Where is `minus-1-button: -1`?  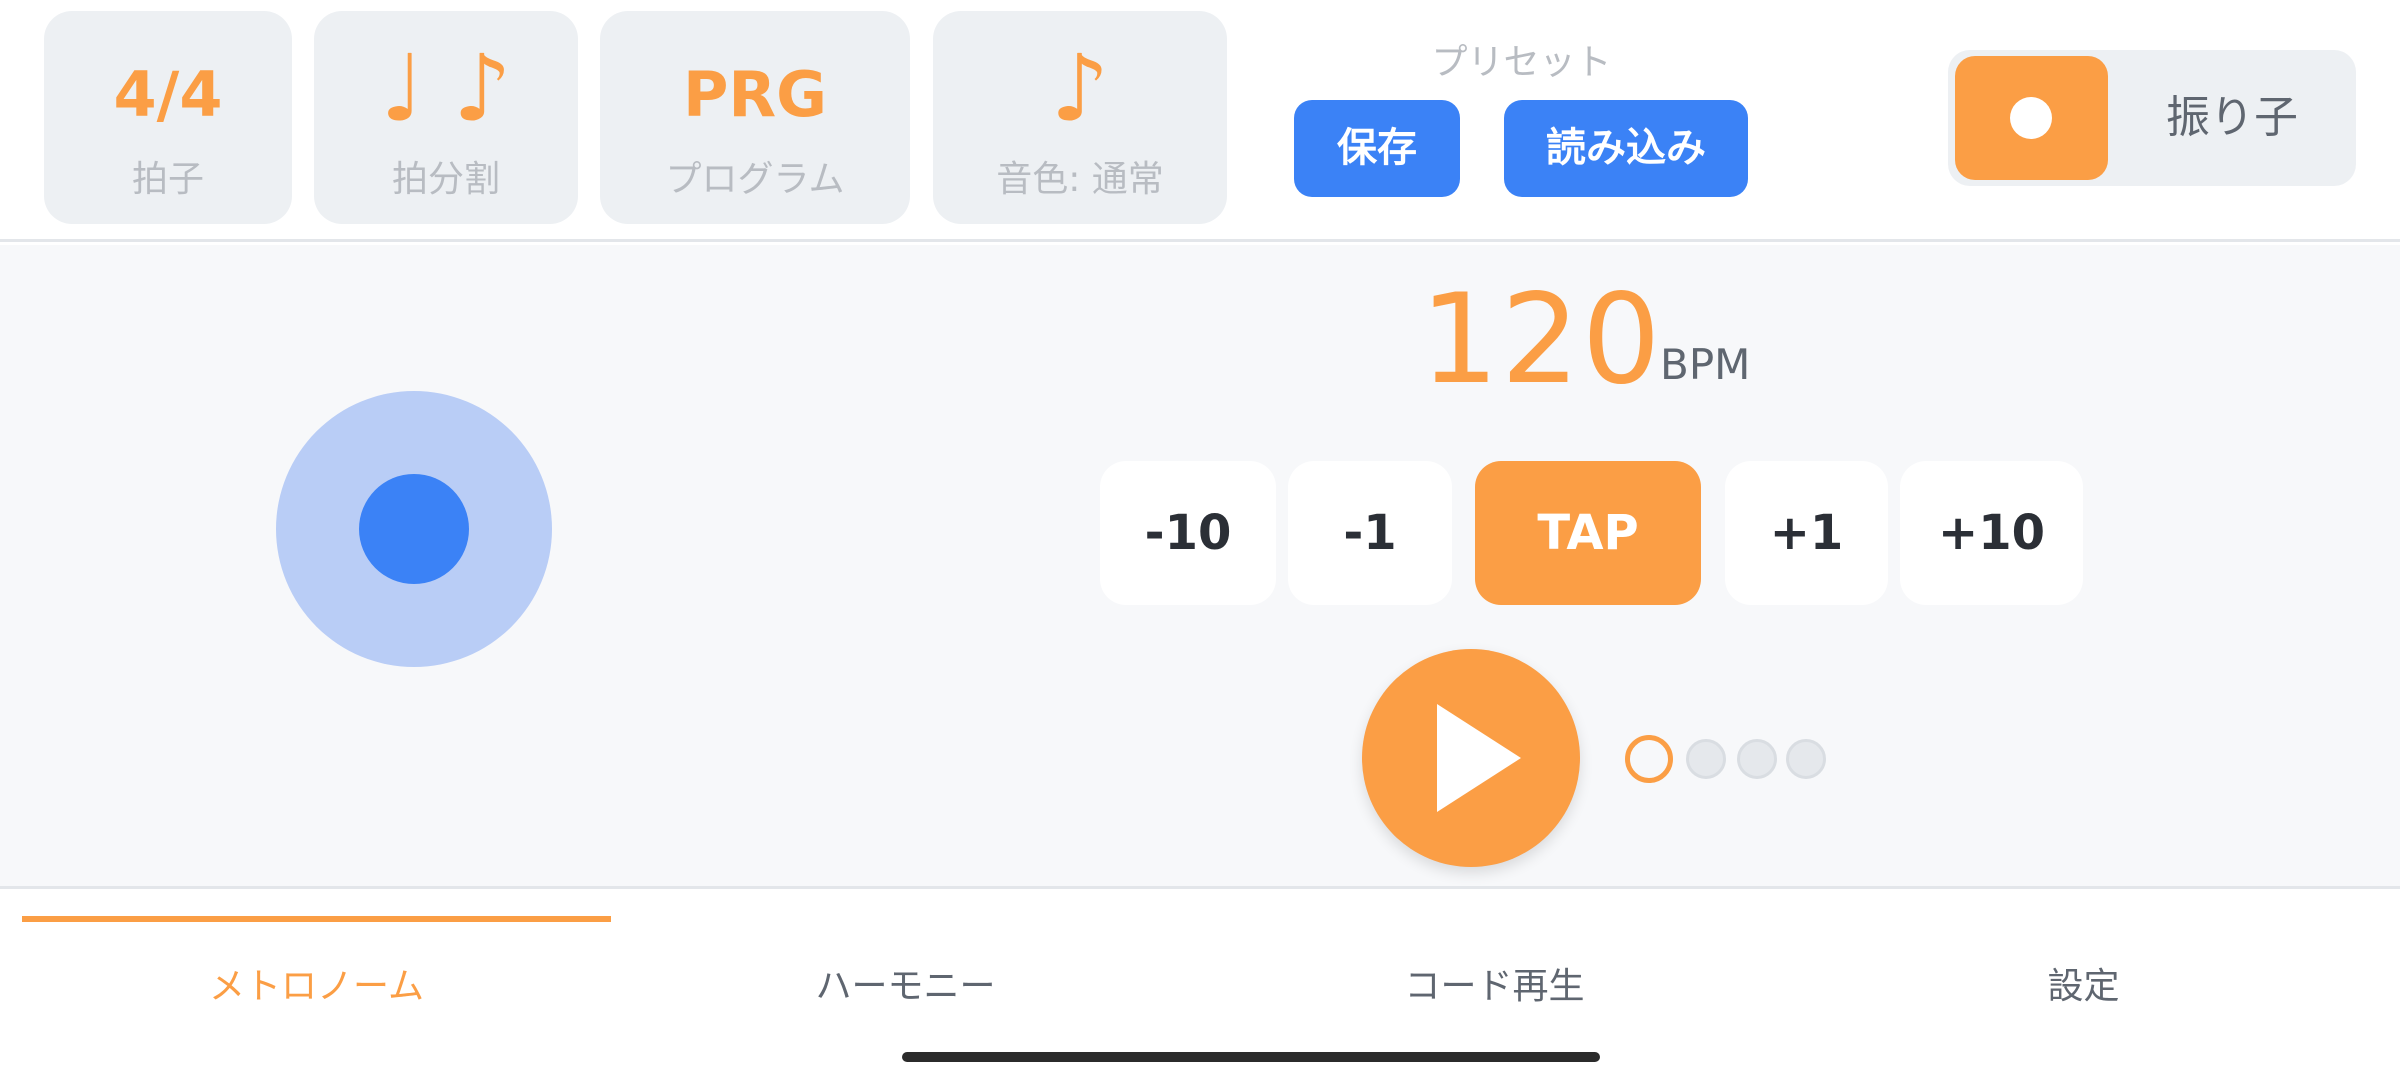
minus-1-button: -1 is located at coordinates (1370, 533).